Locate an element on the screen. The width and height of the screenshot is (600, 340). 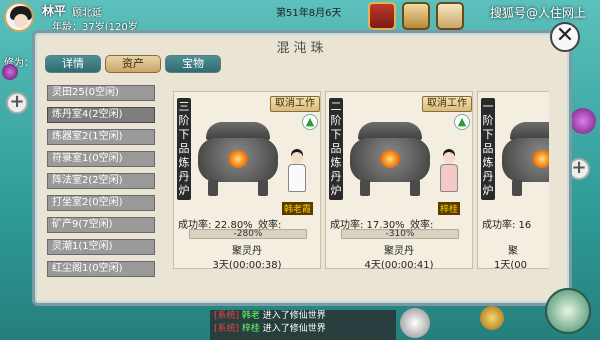
left-plus-icon: + is located at coordinates (17, 103).